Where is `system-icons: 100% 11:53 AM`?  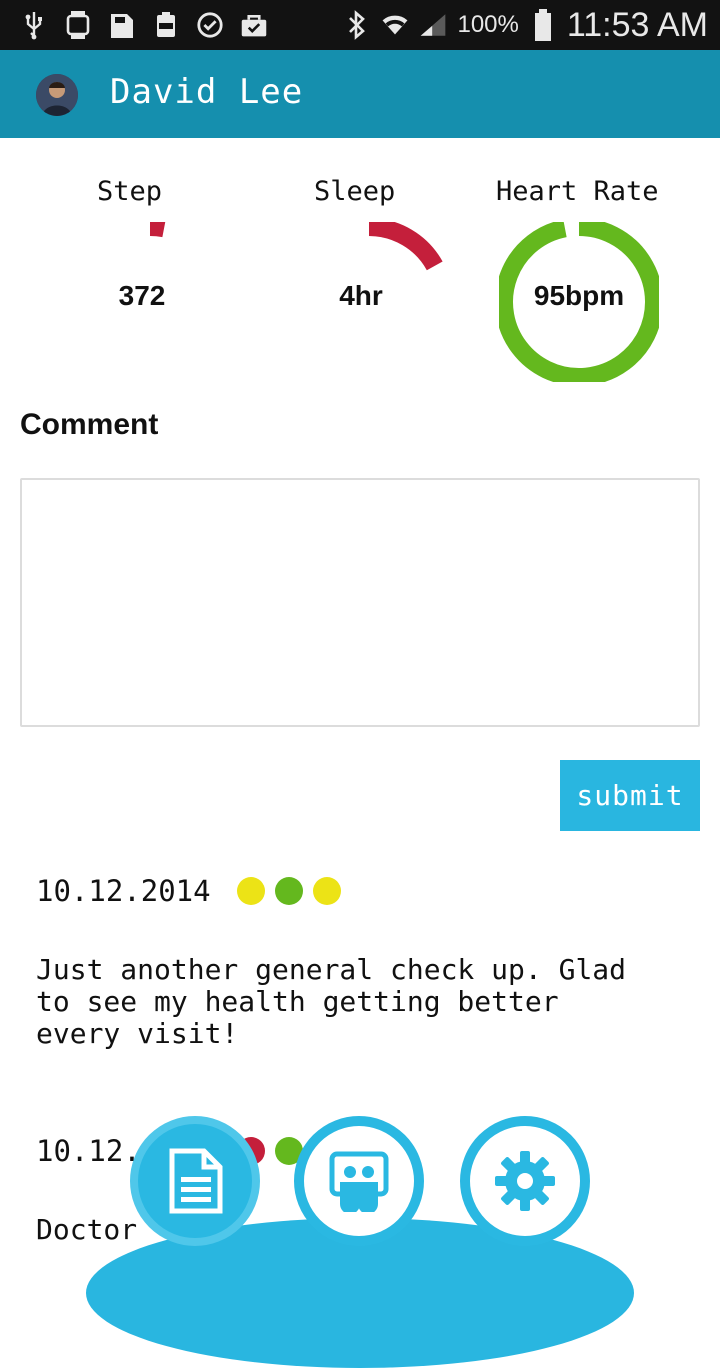
system-icons: 100% 11:53 AM is located at coordinates (525, 25).